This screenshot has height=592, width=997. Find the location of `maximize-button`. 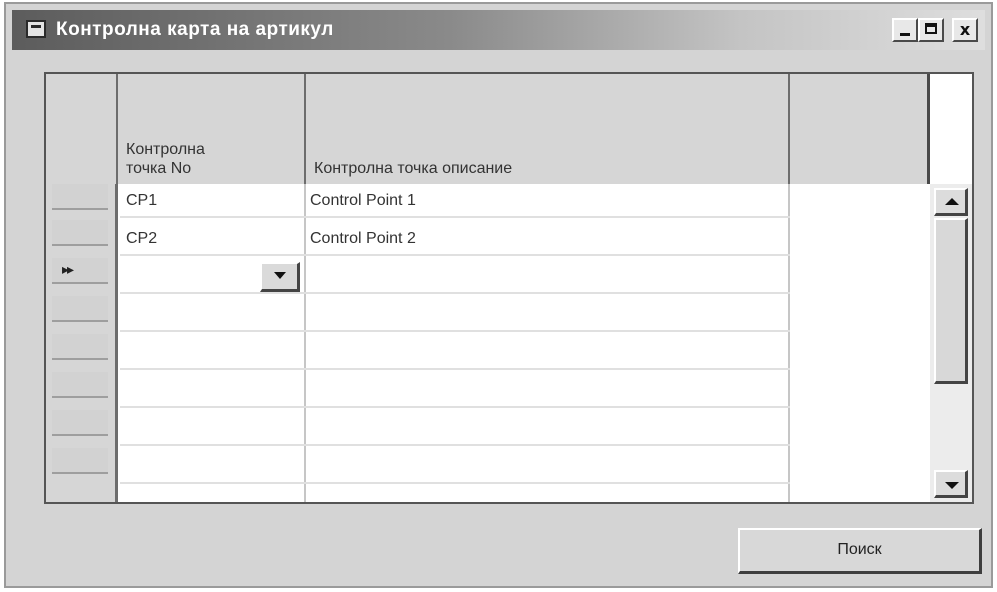

maximize-button is located at coordinates (931, 30).